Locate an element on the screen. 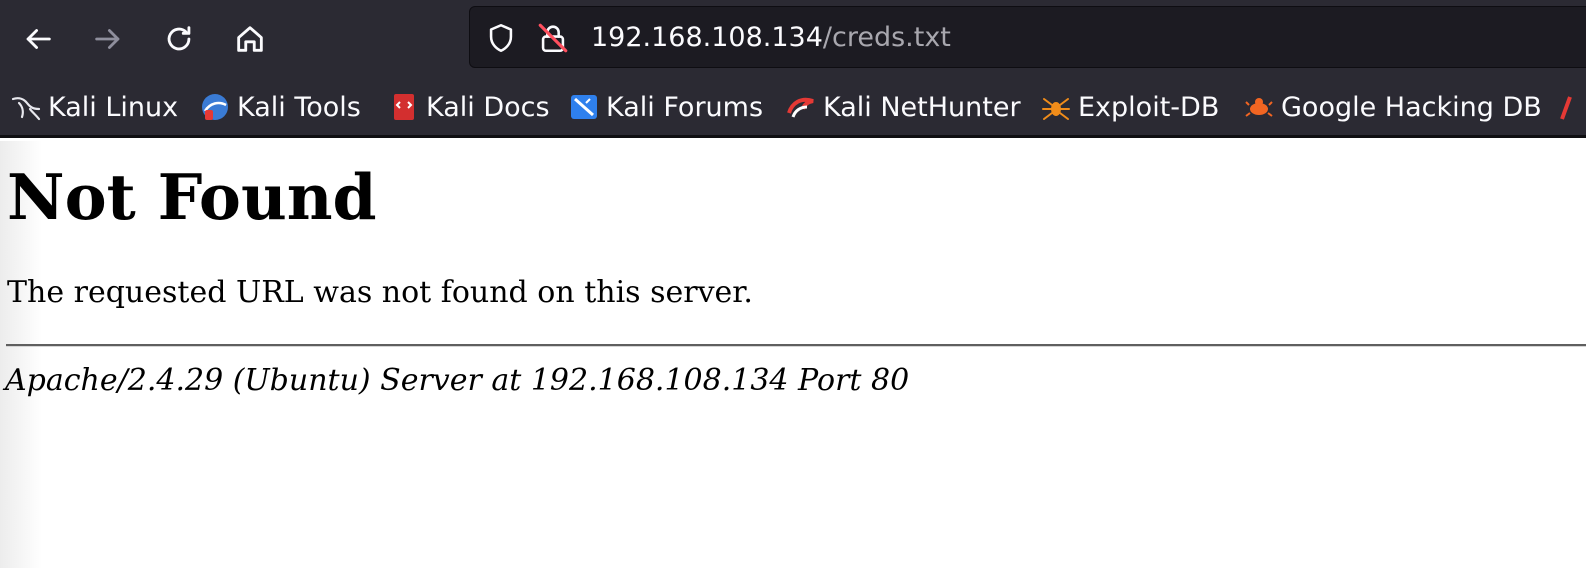 Image resolution: width=1586 pixels, height=568 pixels. bookmark-label: Kali Forums is located at coordinates (685, 107).